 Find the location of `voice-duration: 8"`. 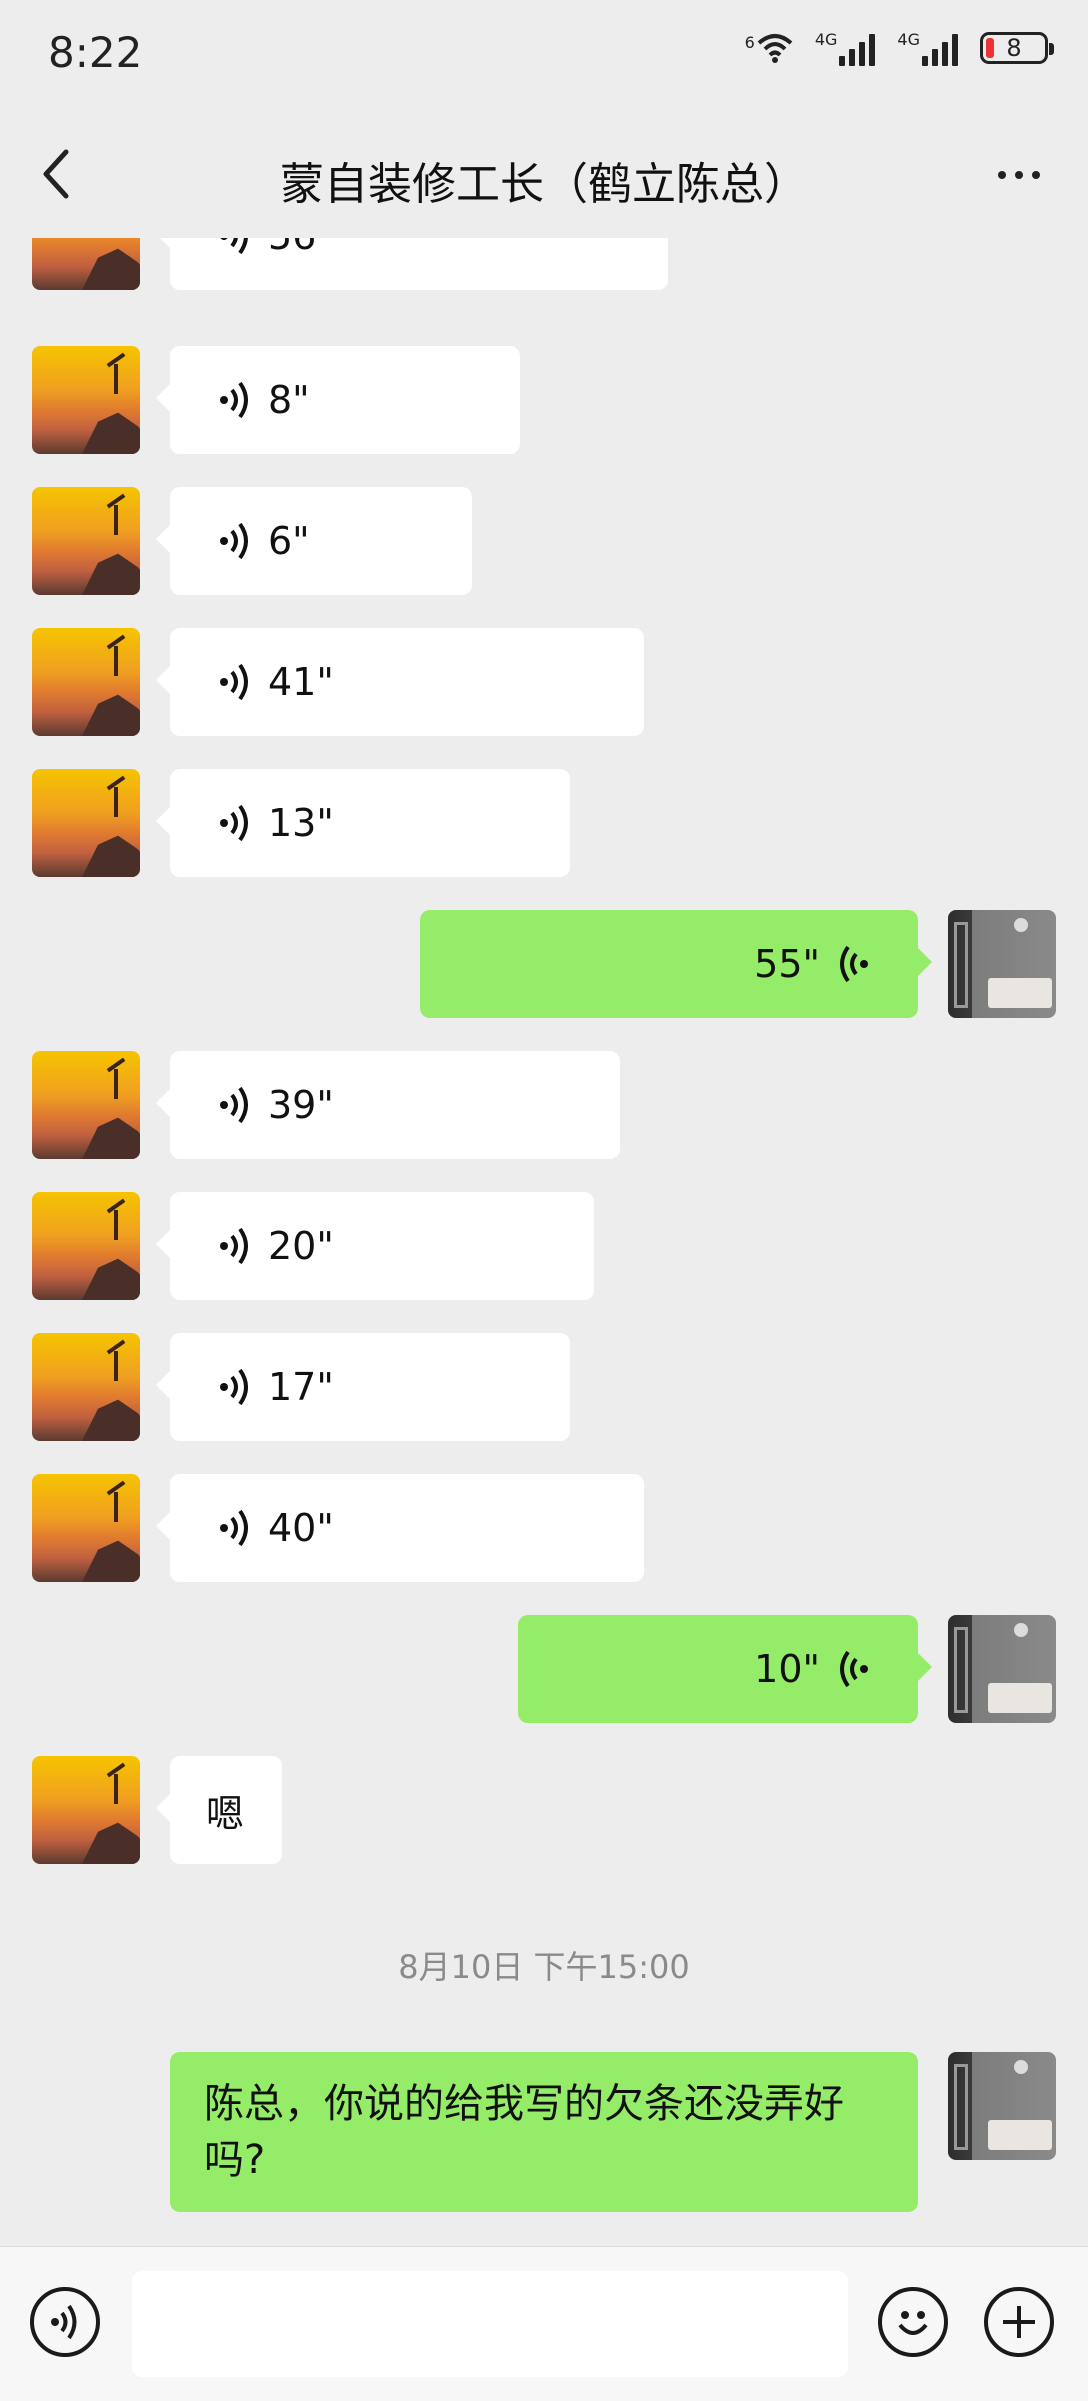

voice-duration: 8" is located at coordinates (289, 400).